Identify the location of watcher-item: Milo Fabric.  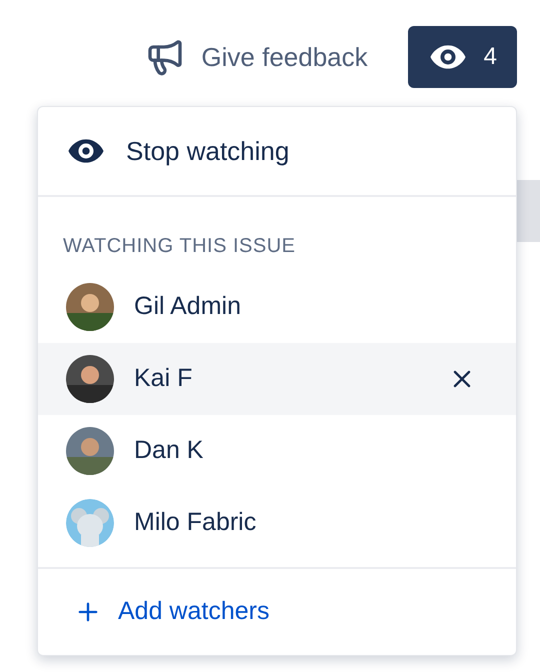
(277, 523).